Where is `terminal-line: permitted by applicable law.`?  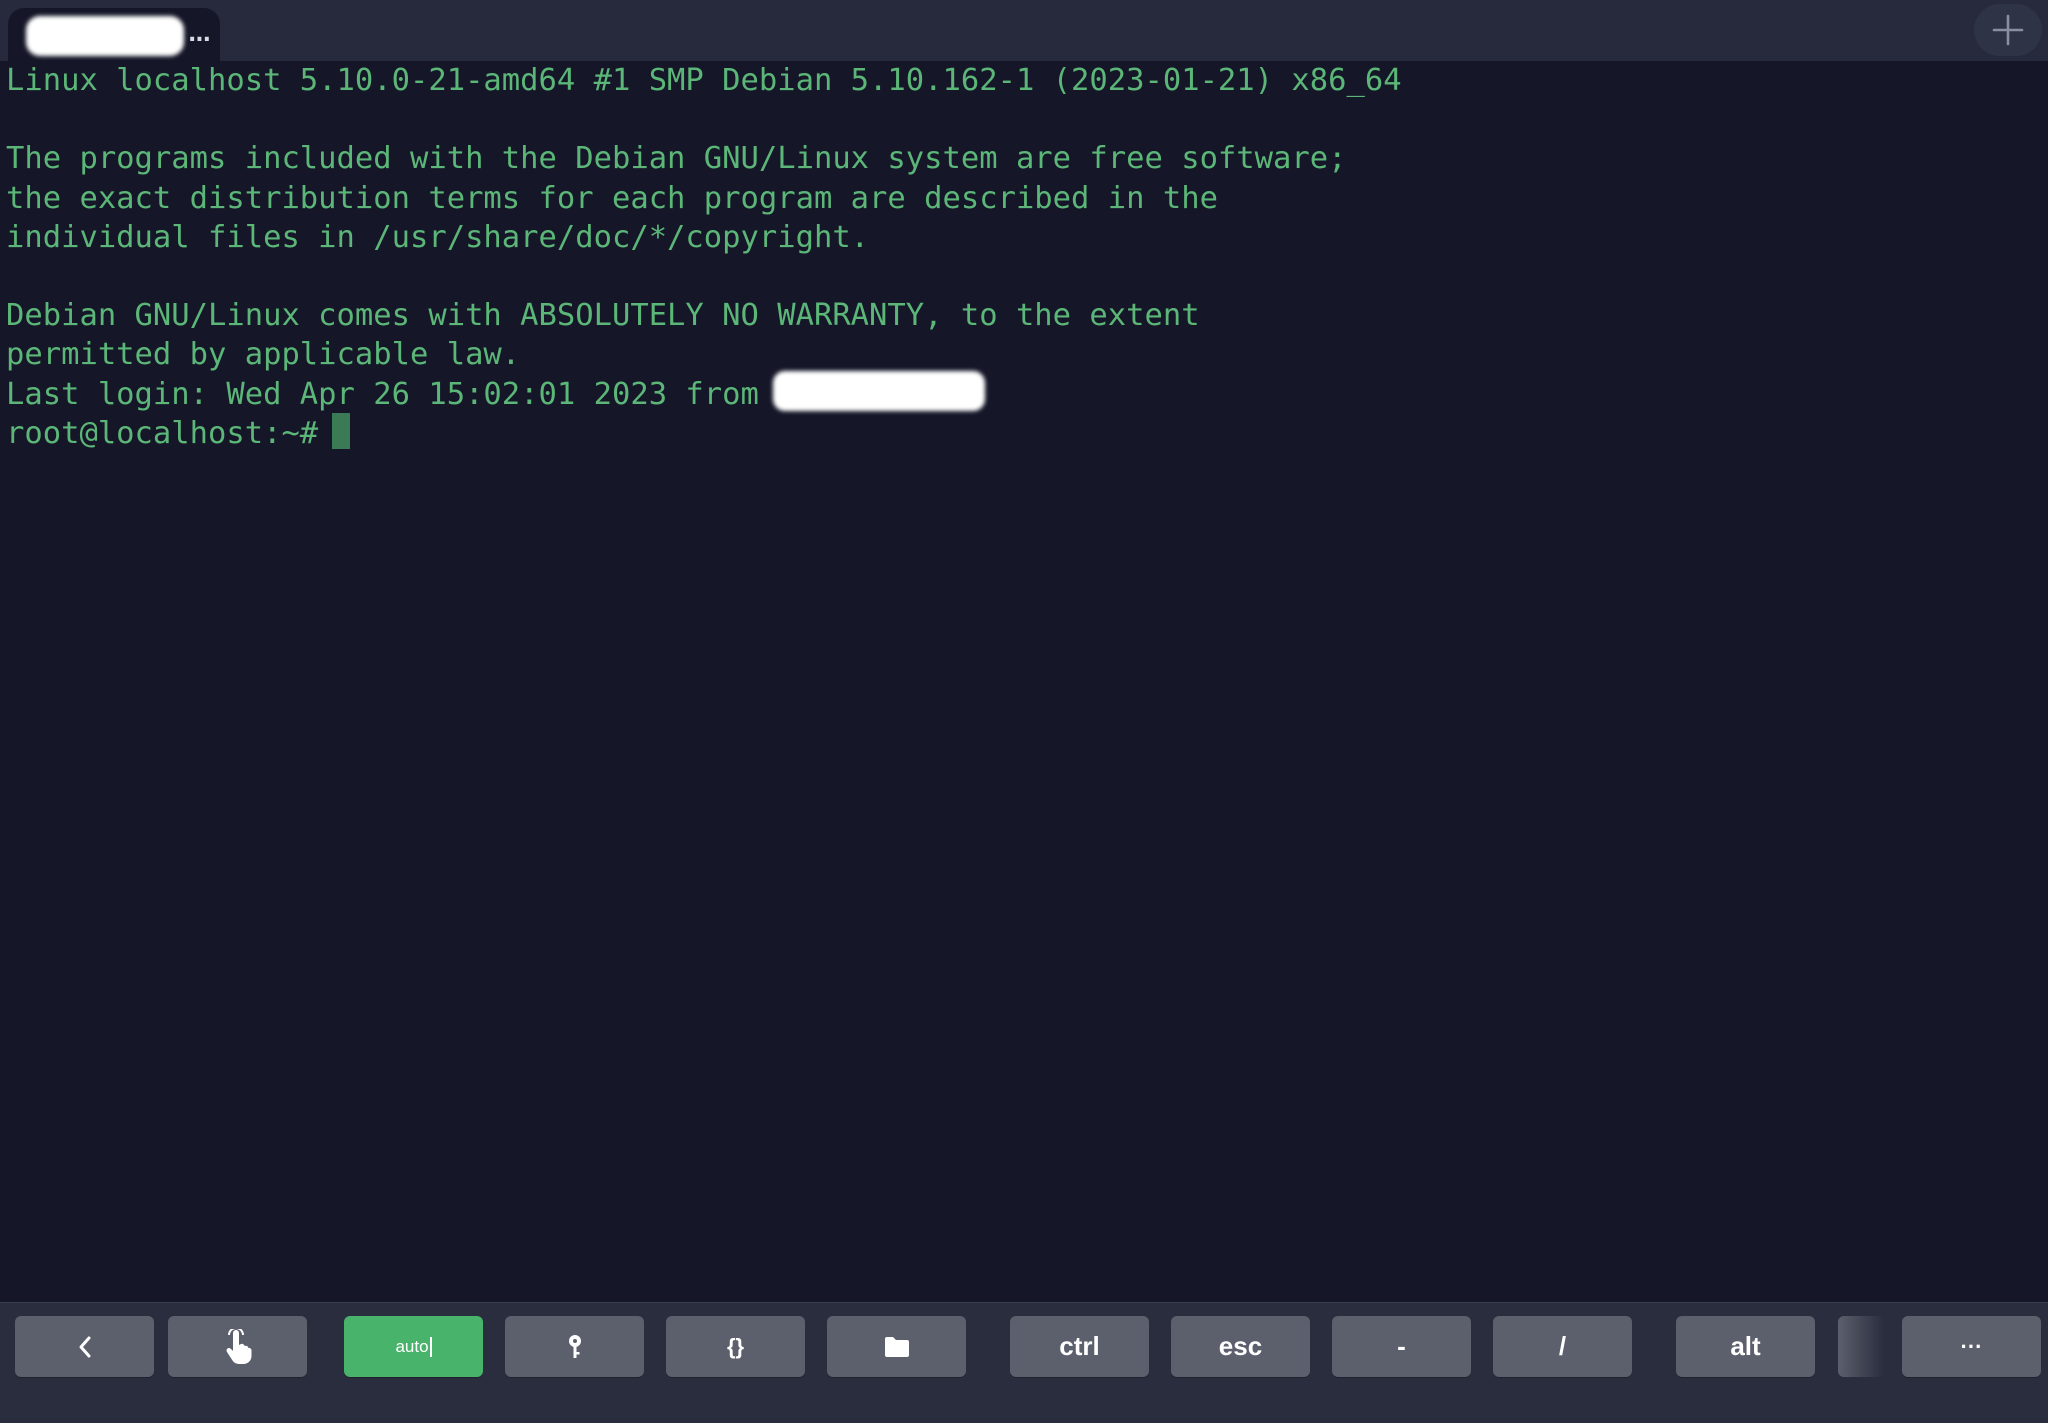 terminal-line: permitted by applicable law. is located at coordinates (263, 355).